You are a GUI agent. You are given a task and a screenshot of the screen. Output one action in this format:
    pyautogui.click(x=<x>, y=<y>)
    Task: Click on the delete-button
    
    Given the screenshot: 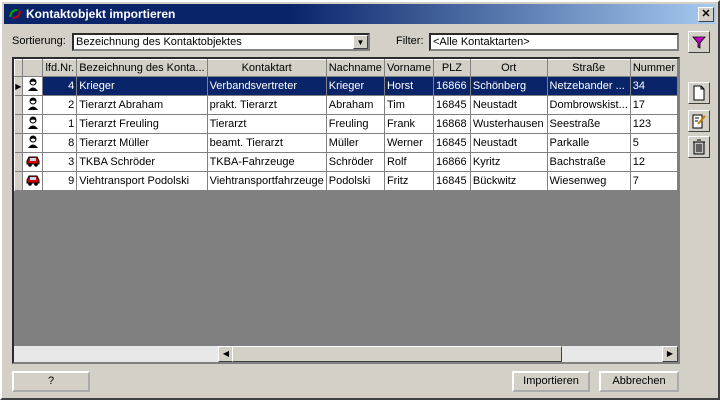 What is the action you would take?
    pyautogui.click(x=699, y=147)
    